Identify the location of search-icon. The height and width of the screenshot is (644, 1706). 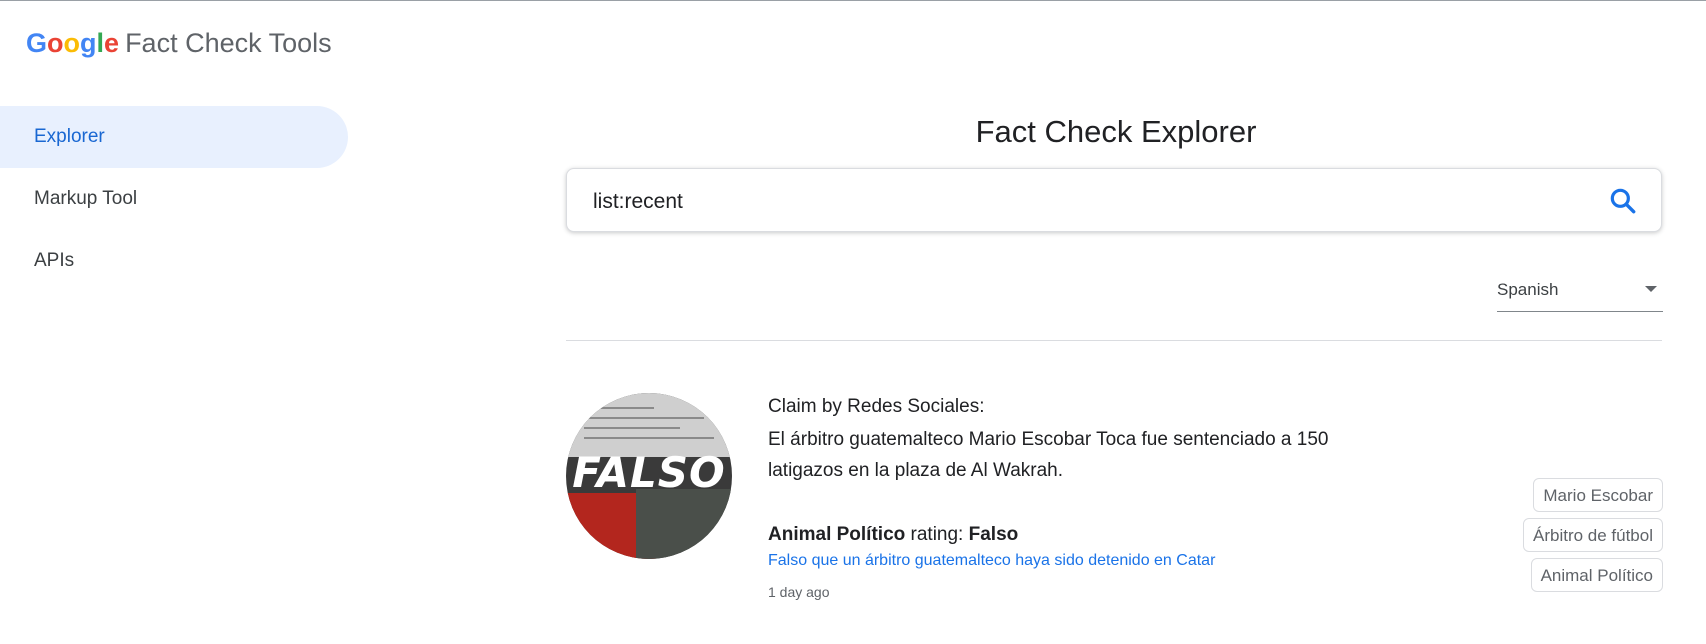
(1623, 201).